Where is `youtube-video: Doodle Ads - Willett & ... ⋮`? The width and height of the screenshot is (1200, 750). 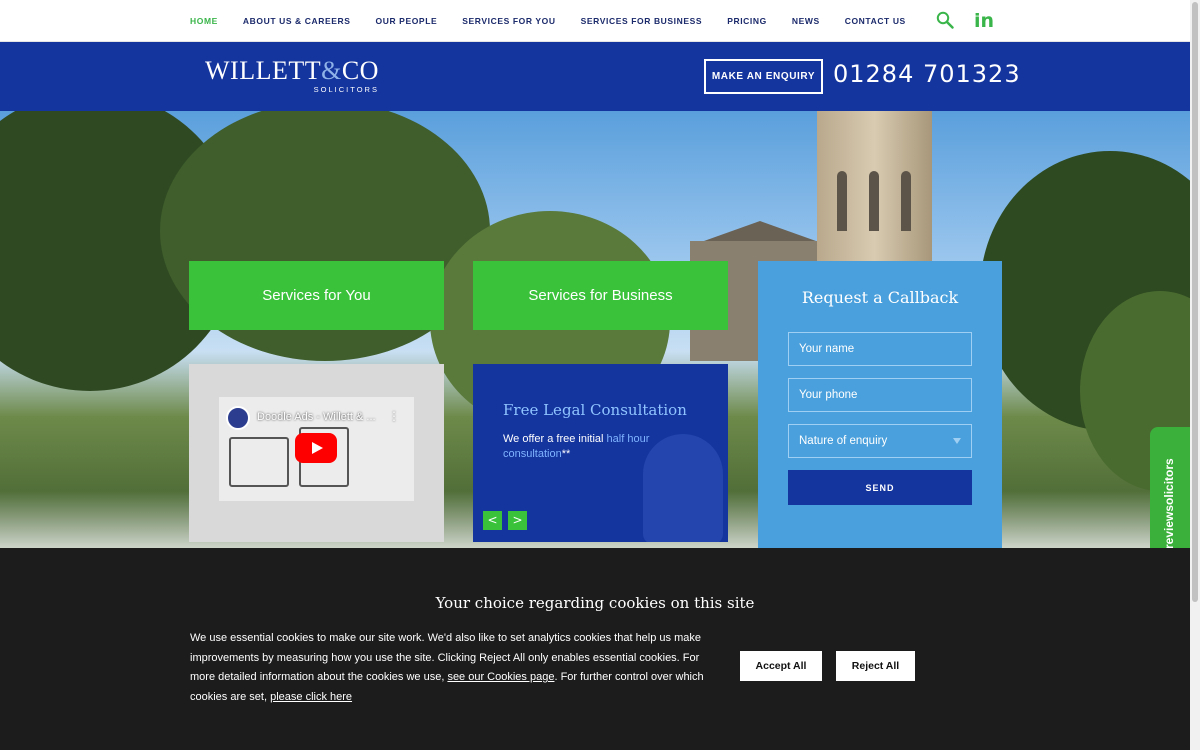 youtube-video: Doodle Ads - Willett & ... ⋮ is located at coordinates (316, 449).